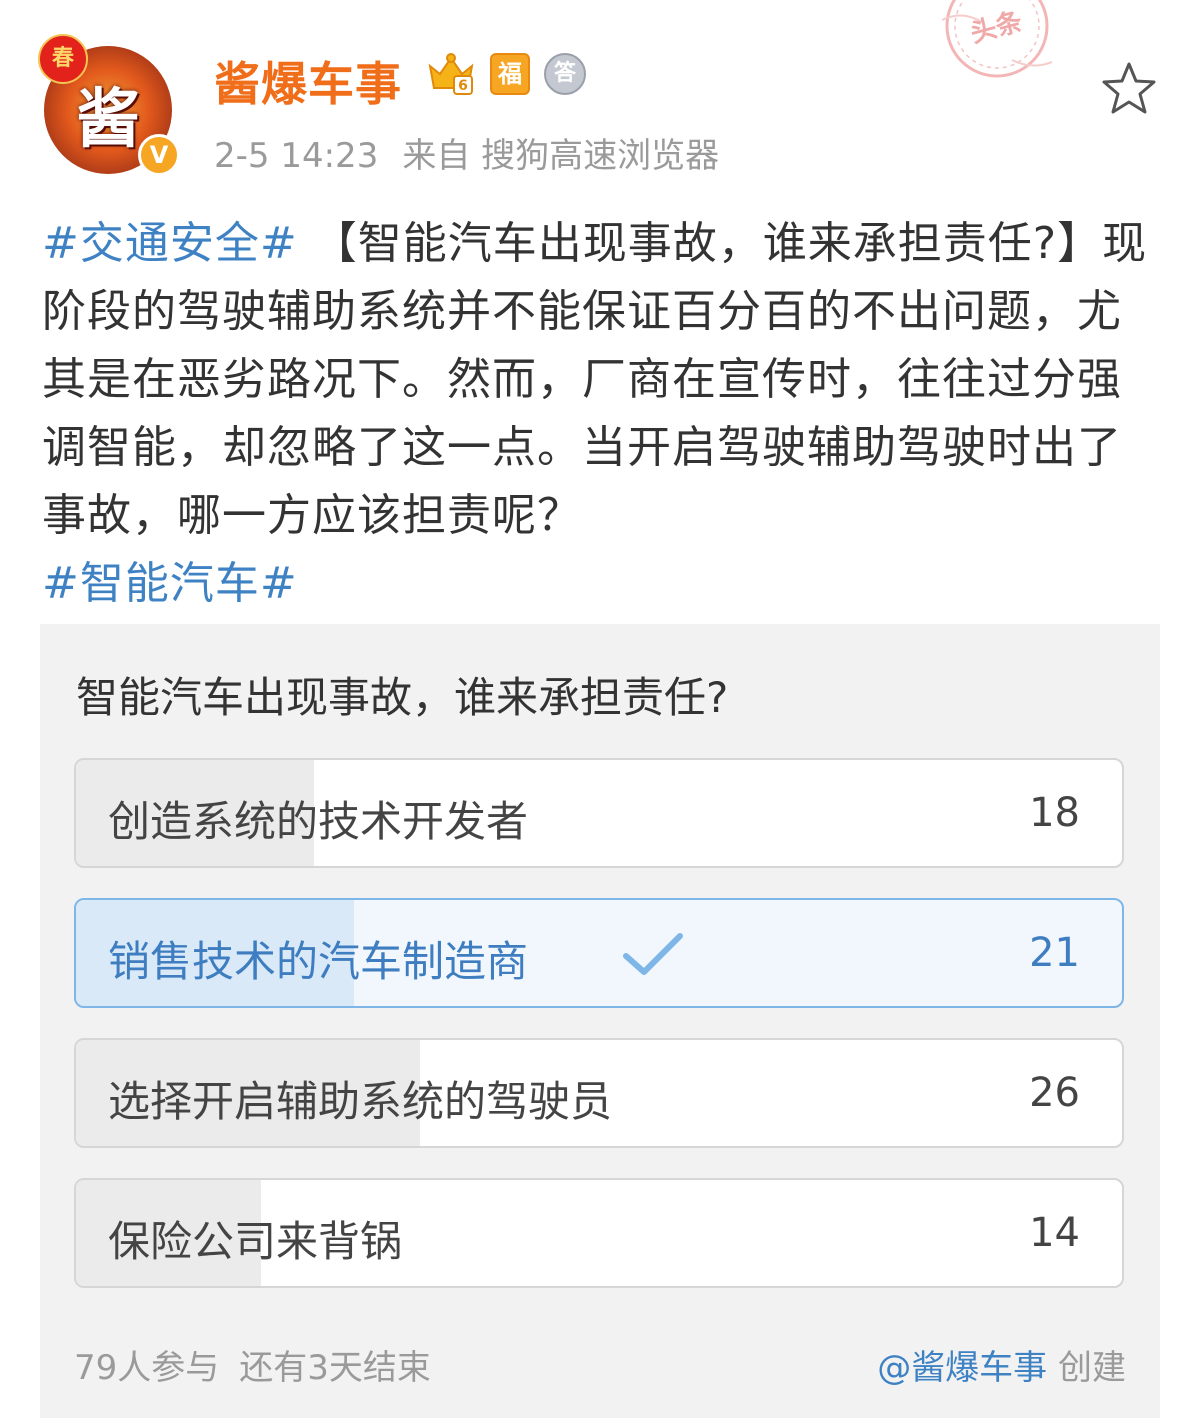 This screenshot has height=1426, width=1200. What do you see at coordinates (1054, 813) in the screenshot?
I see `poll-option-count: 18` at bounding box center [1054, 813].